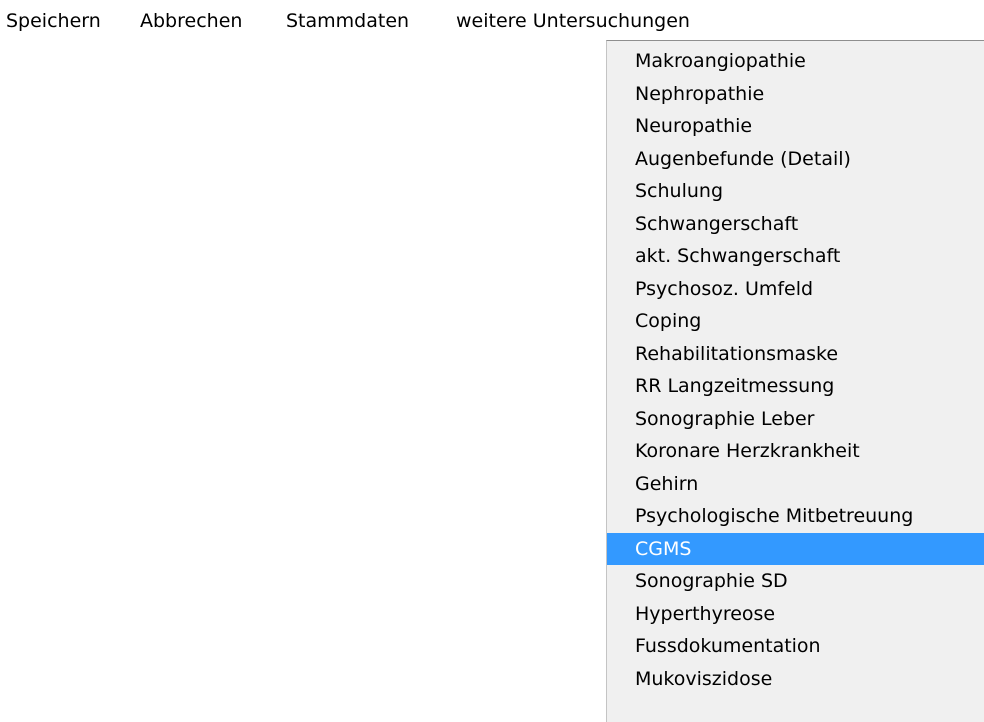  What do you see at coordinates (795, 548) in the screenshot?
I see `menu-item-cgms: CGMS` at bounding box center [795, 548].